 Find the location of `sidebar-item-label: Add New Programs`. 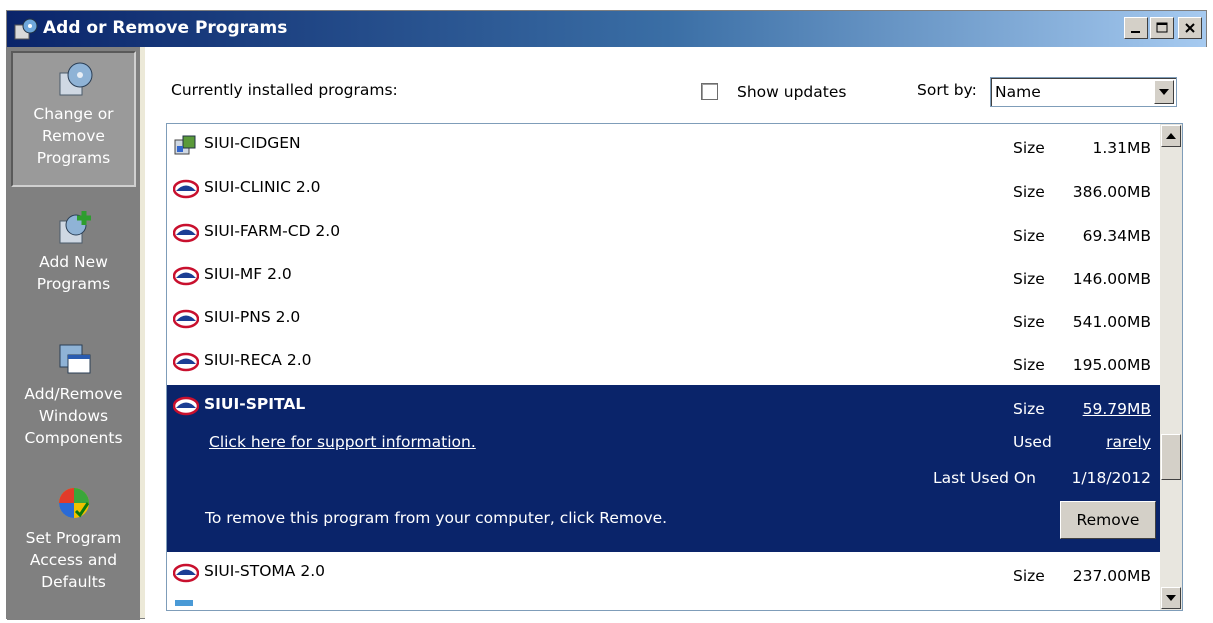

sidebar-item-label: Add New Programs is located at coordinates (73, 273).